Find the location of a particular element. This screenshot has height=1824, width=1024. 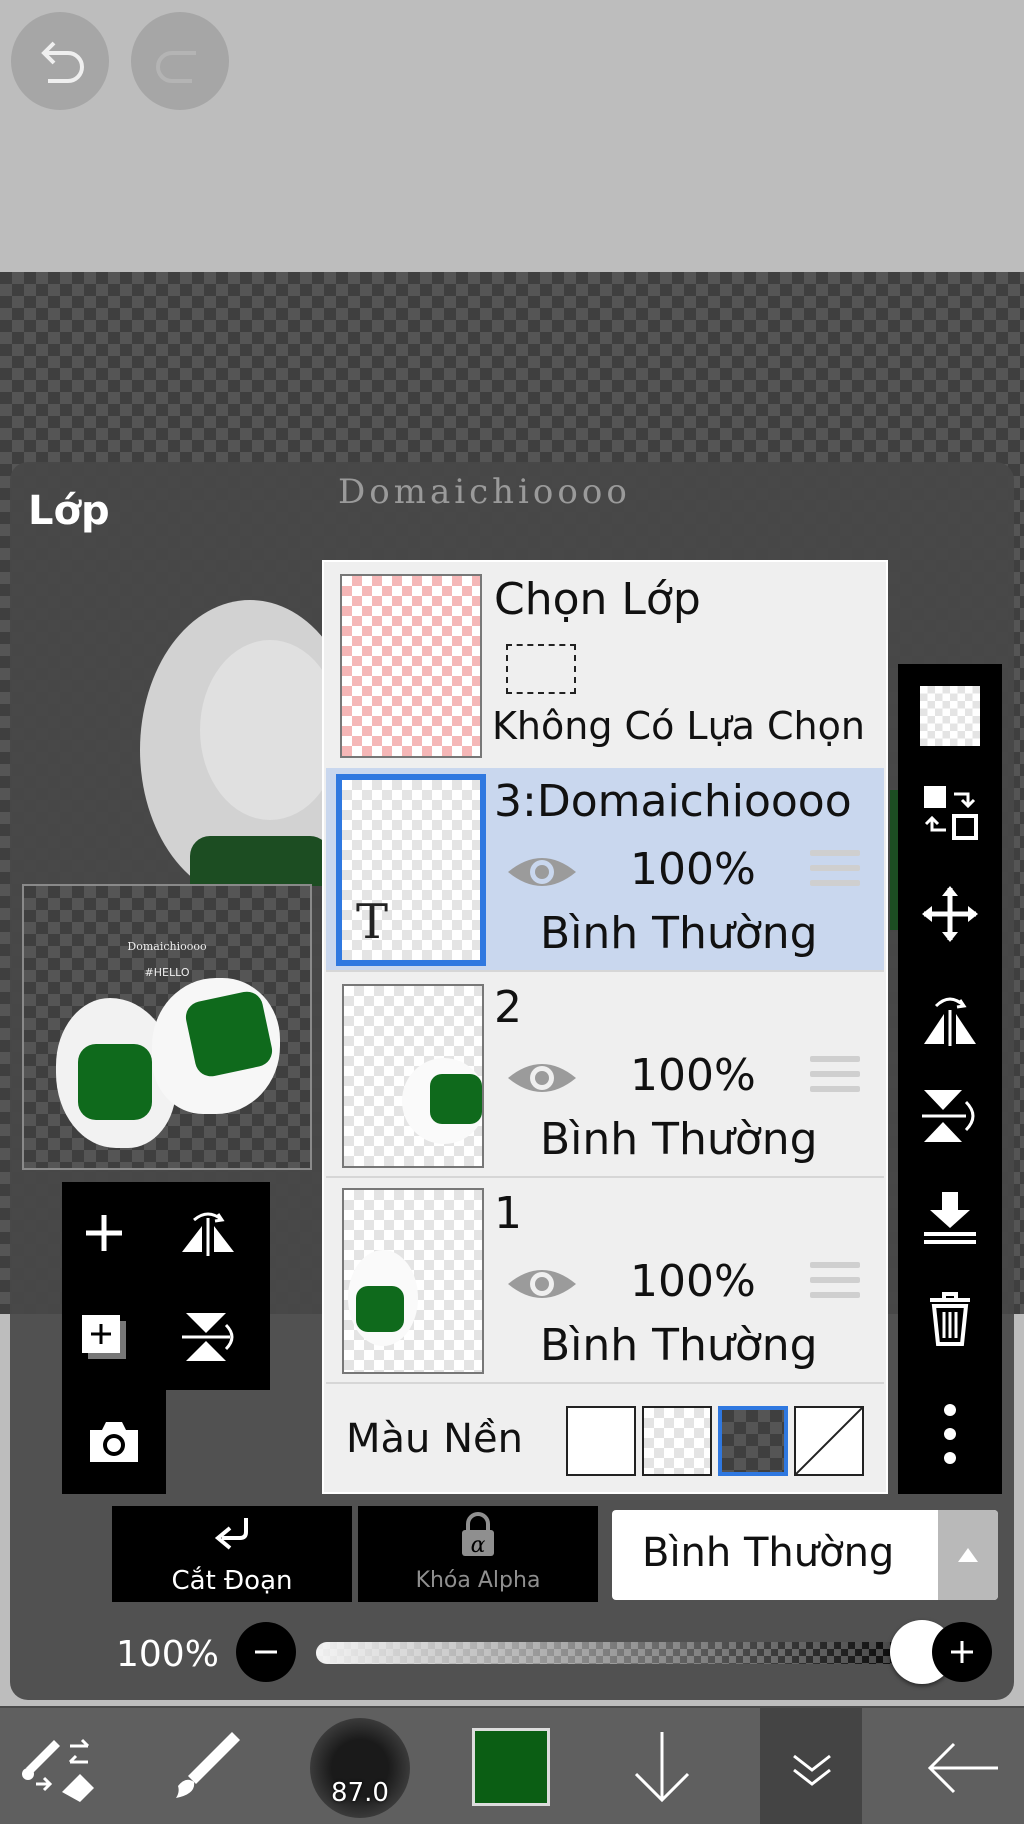

opacity-label: 100% is located at coordinates (167, 1654).